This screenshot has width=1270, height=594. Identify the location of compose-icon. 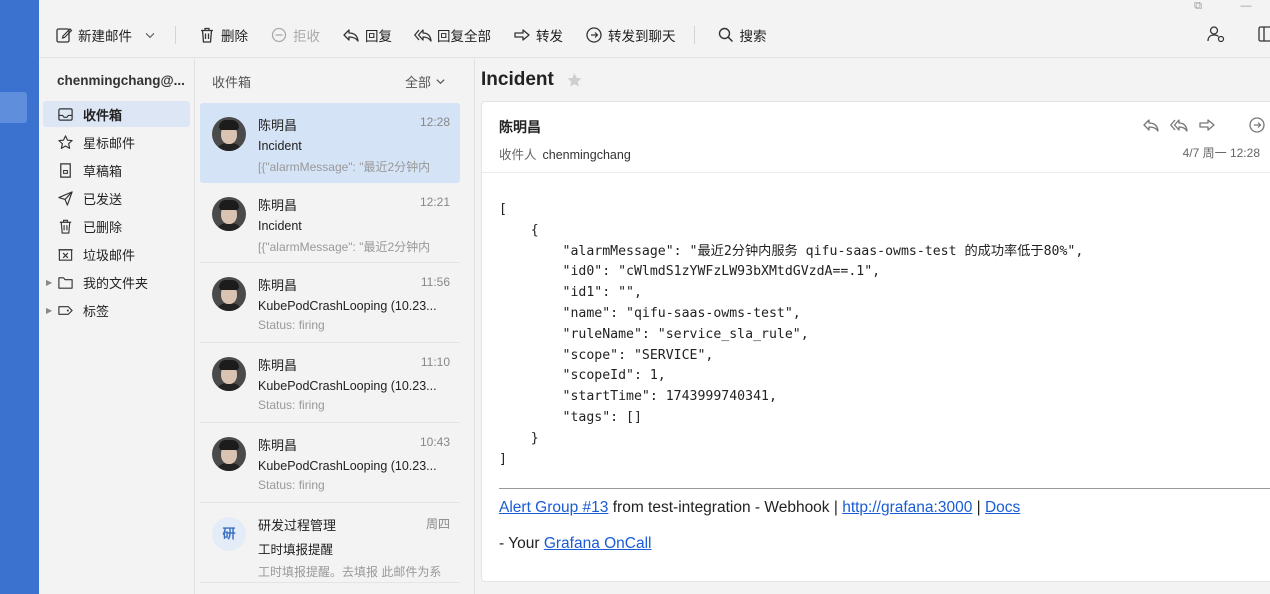
(64, 35).